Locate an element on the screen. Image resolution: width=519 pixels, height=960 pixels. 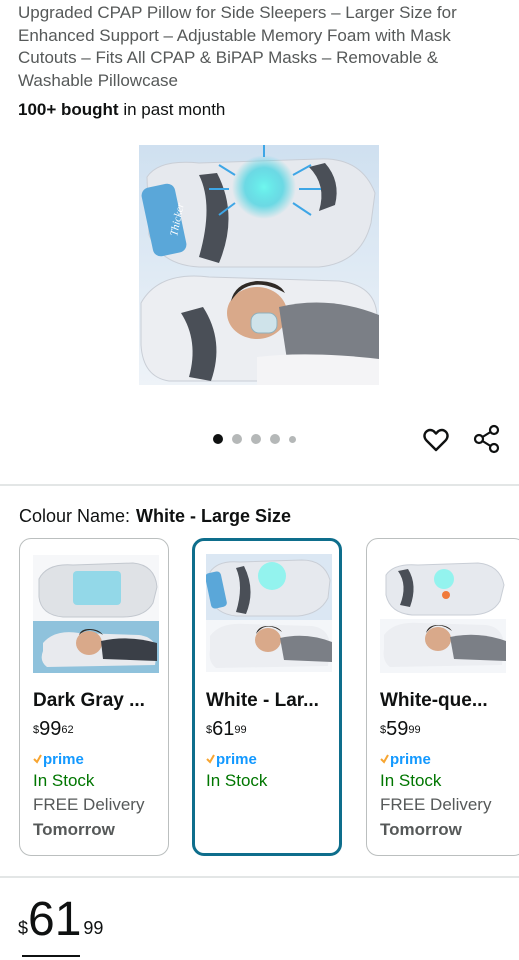
price-whole: 61 is located at coordinates (55, 919).